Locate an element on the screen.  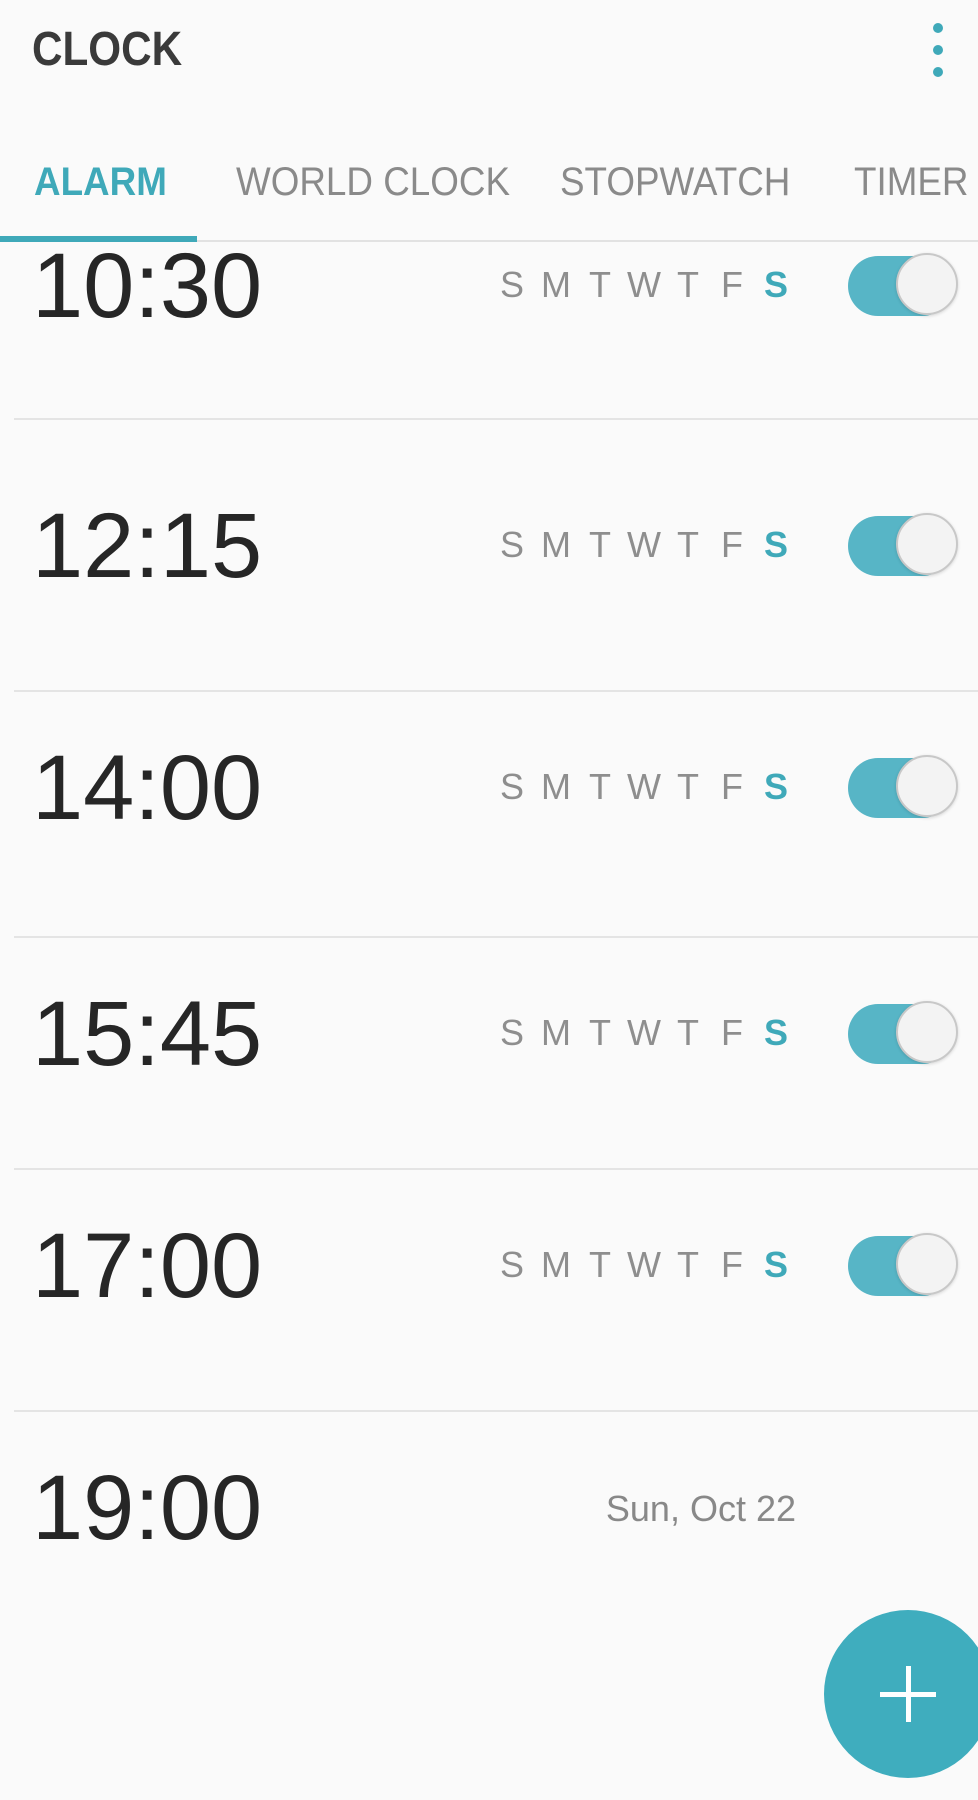
tab-timer: TIMER is located at coordinates (911, 182).